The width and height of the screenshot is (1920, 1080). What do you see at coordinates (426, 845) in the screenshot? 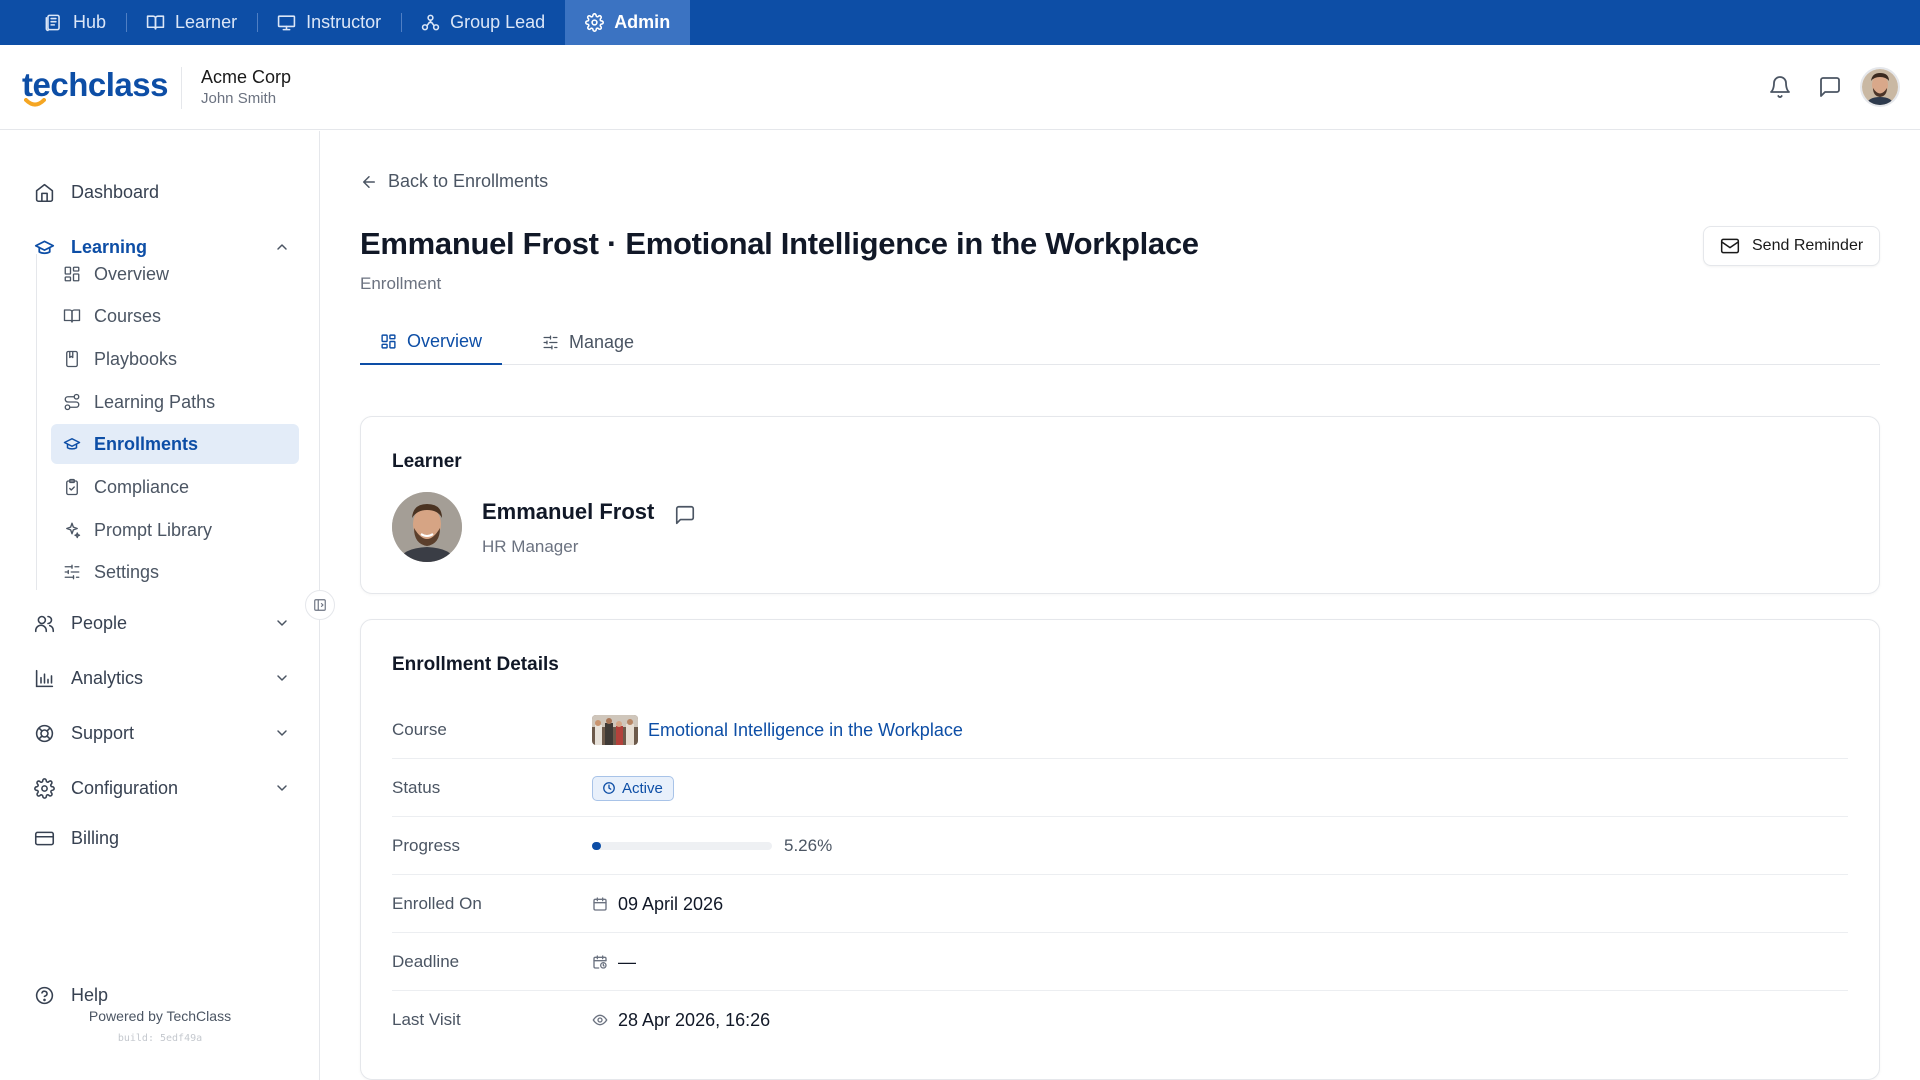
I see `progress-label: Progress` at bounding box center [426, 845].